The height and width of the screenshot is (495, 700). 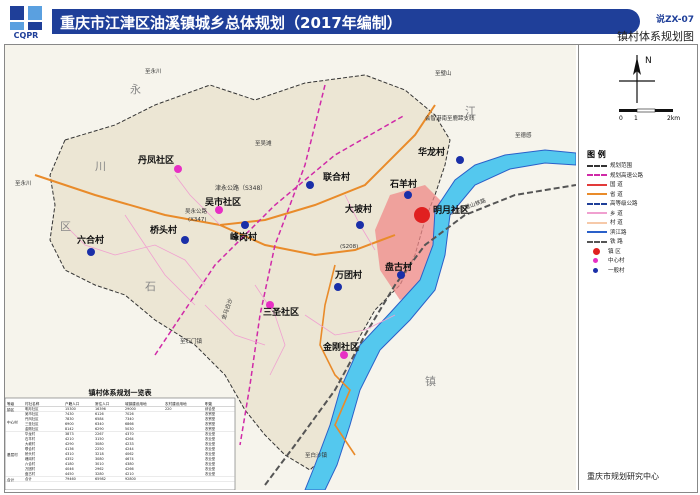 I want to click on settlement-label: 吴市社区, so click(x=223, y=202).